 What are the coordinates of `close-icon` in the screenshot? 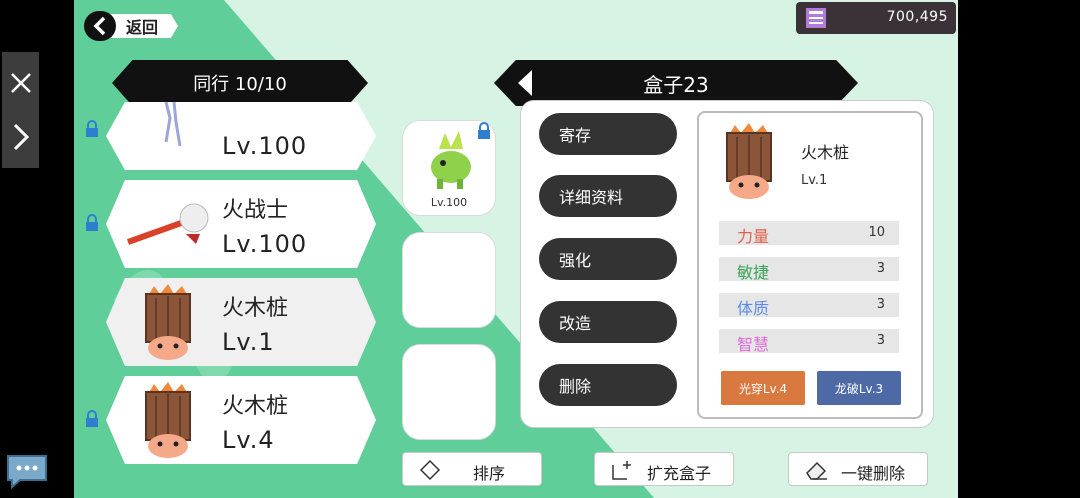 It's located at (20, 83).